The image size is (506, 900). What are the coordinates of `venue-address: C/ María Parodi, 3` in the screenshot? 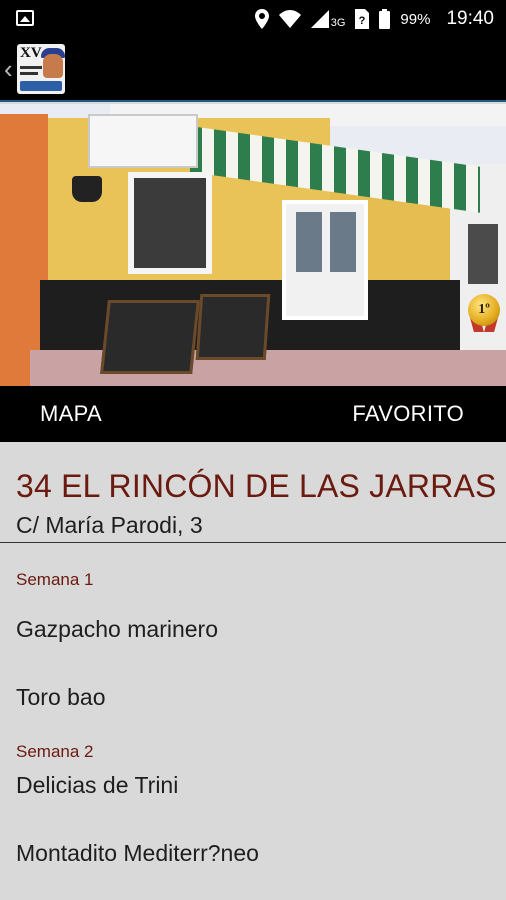 It's located at (109, 525).